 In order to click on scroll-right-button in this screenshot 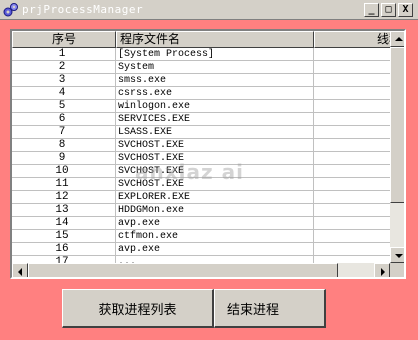, I will do `click(382, 270)`.